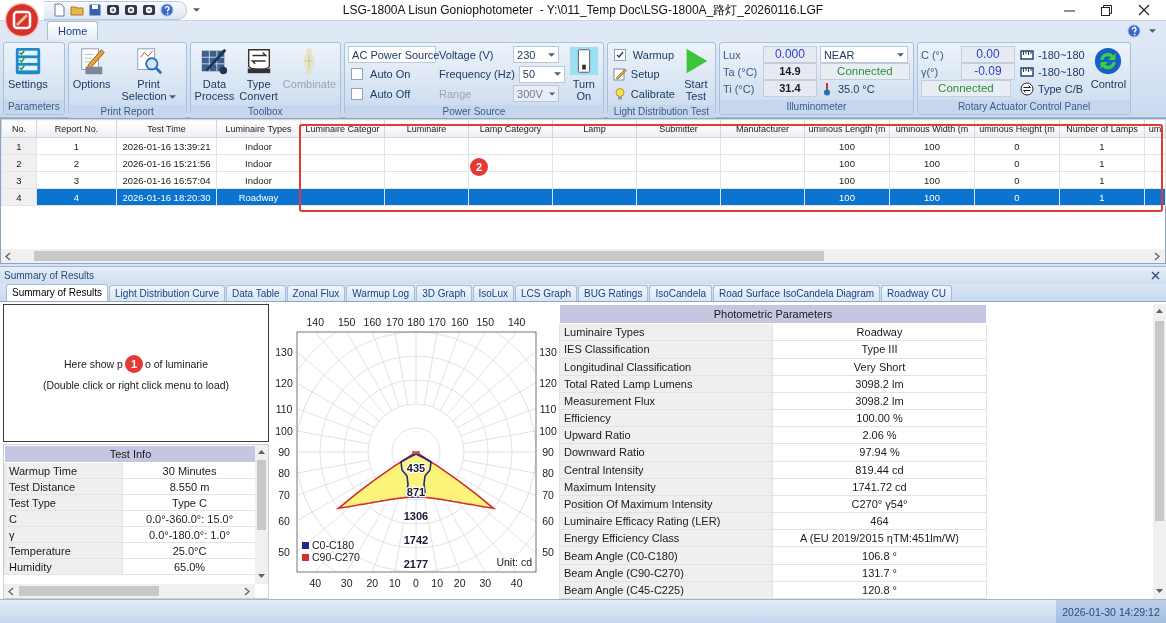  What do you see at coordinates (493, 293) in the screenshot?
I see `tab: IsoLux` at bounding box center [493, 293].